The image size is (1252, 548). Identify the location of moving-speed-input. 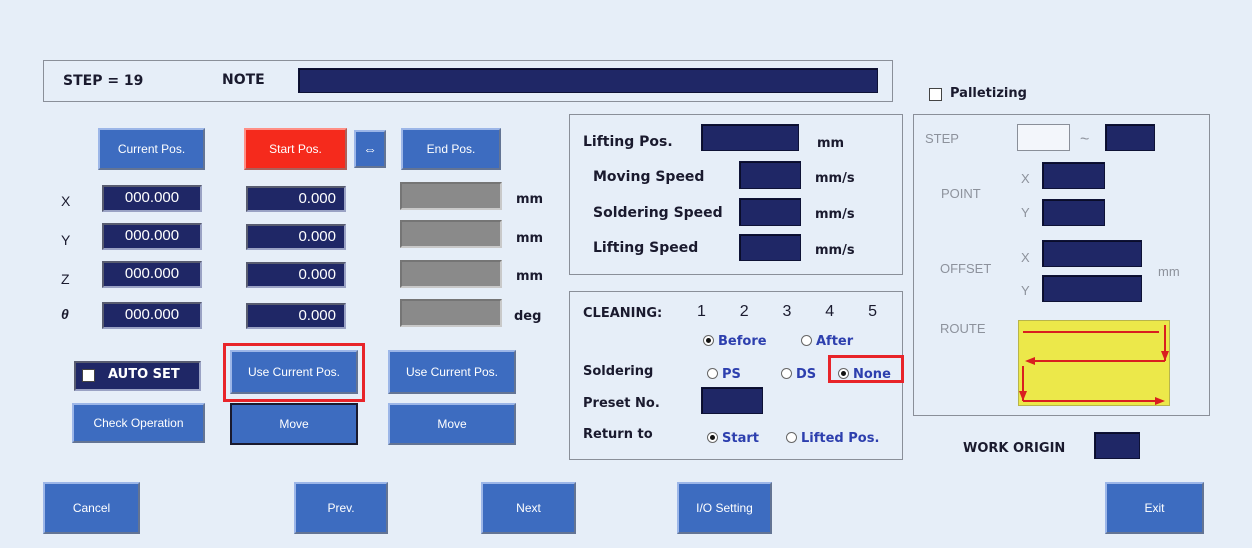
(770, 175).